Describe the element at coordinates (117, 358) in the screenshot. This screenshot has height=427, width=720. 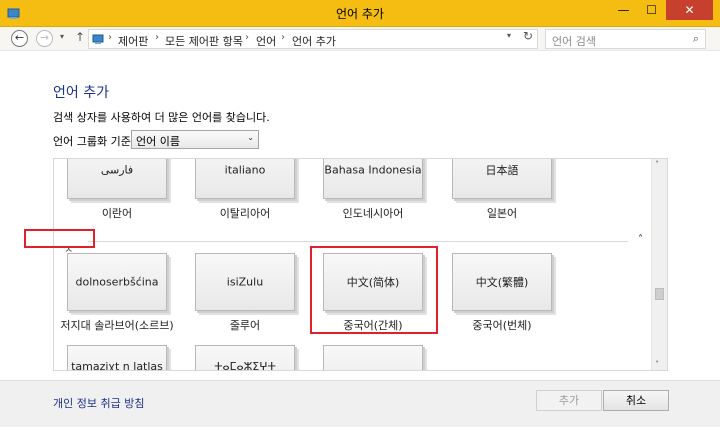
I see `language-tile-tamazight-latin: tamaziɣt n laṭlaṣ` at that location.